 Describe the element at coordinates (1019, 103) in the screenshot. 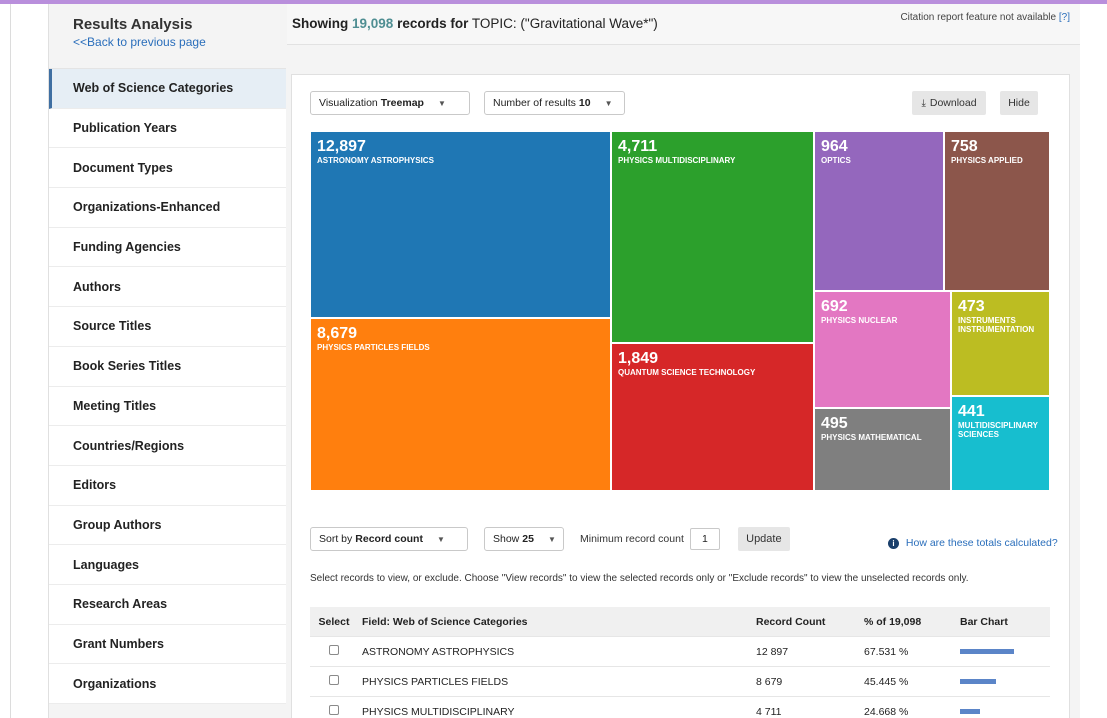

I see `hide-button: Hide` at that location.